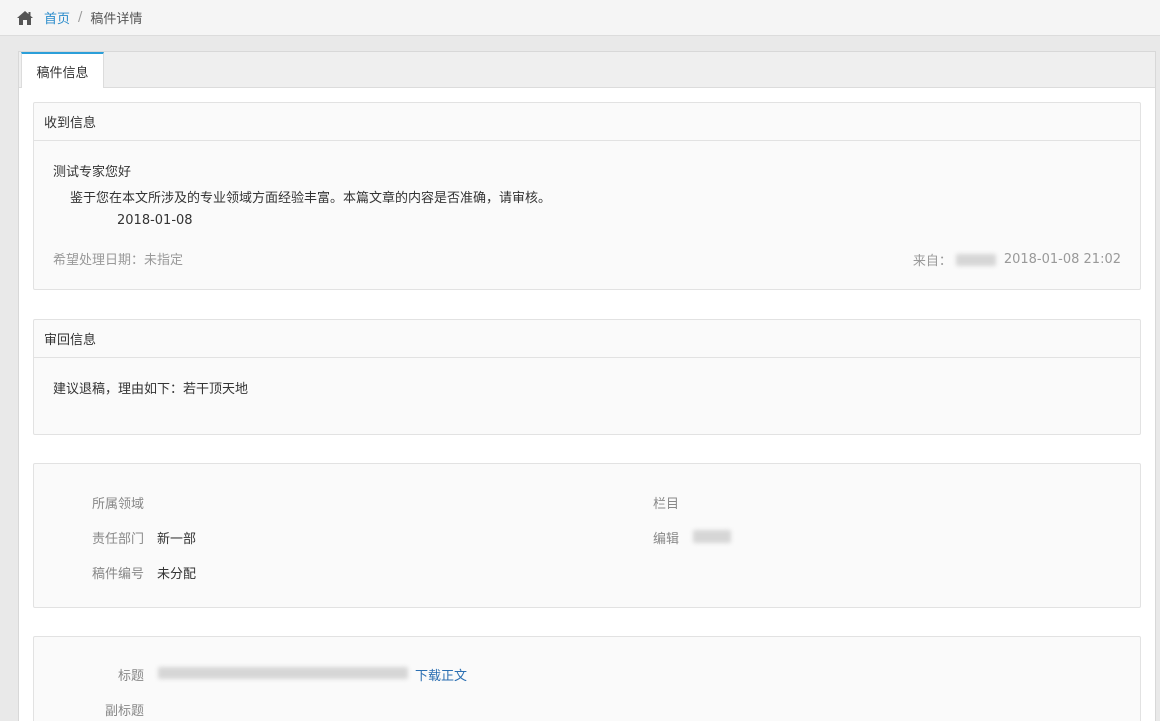 The height and width of the screenshot is (721, 1160). I want to click on received-info-heading: 收到信息, so click(587, 122).